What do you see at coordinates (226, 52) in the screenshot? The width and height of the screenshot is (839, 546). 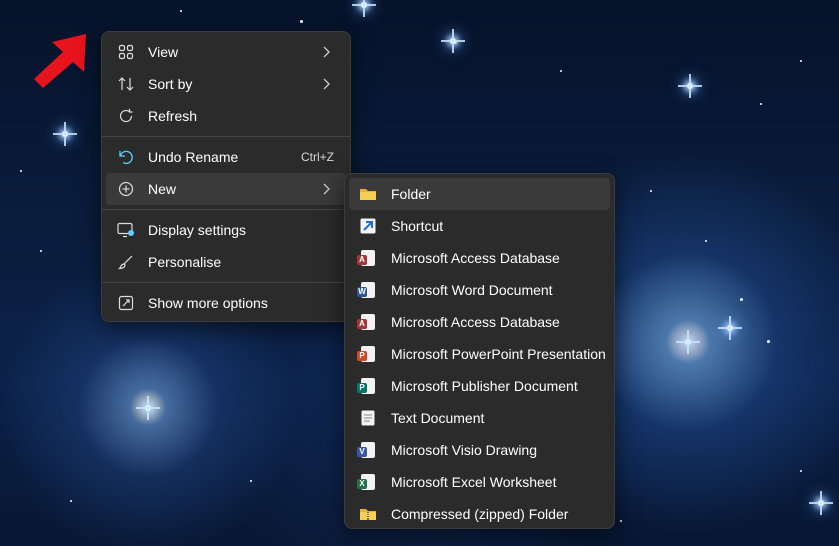 I see `menu-item-view: View` at bounding box center [226, 52].